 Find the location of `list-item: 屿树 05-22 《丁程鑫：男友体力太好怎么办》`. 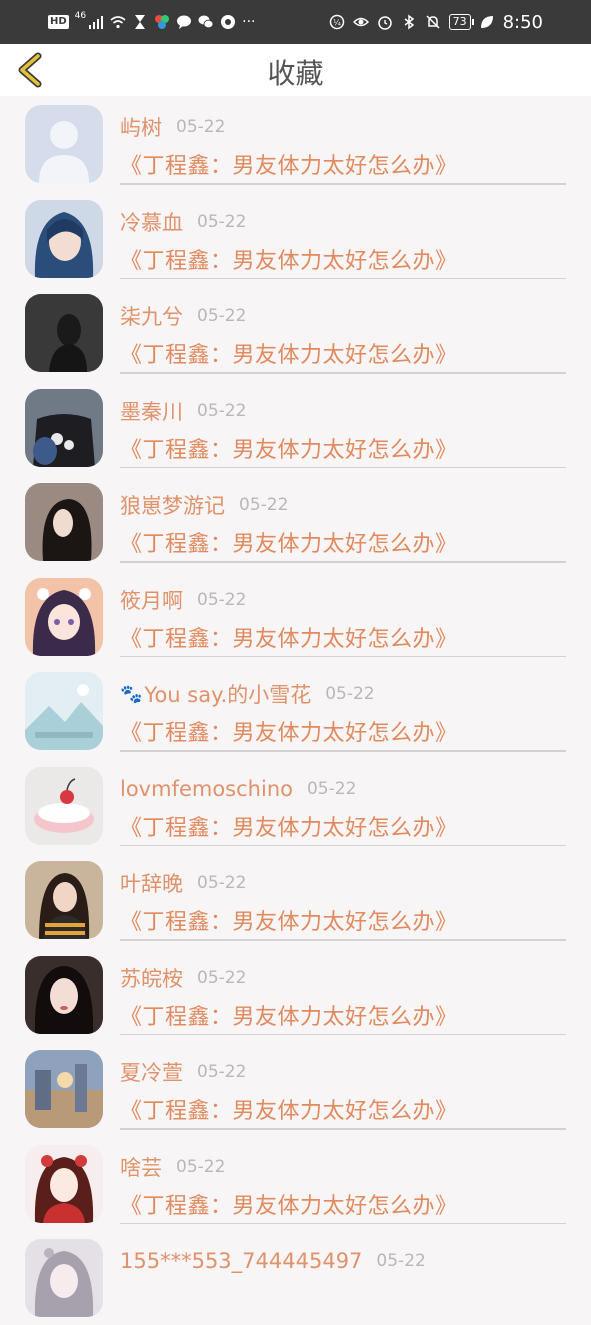

list-item: 屿树 05-22 《丁程鑫：男友体力太好怎么办》 is located at coordinates (295, 143).